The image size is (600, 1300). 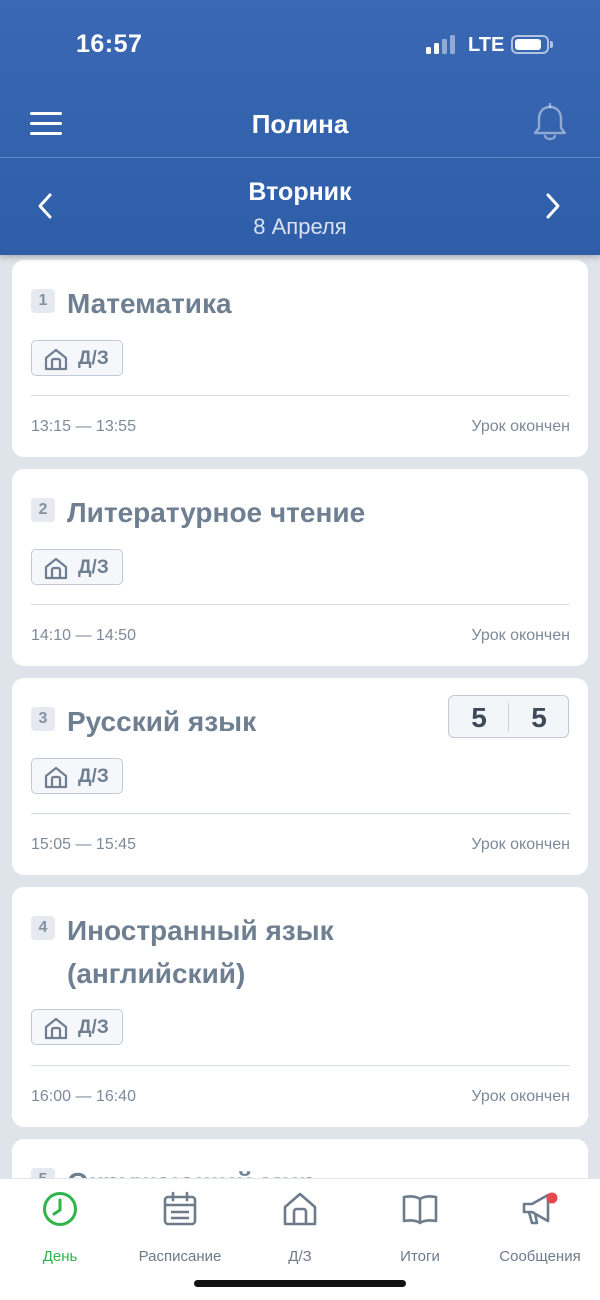 What do you see at coordinates (300, 1159) in the screenshot?
I see `lesson-card: 5 Окружающий мир` at bounding box center [300, 1159].